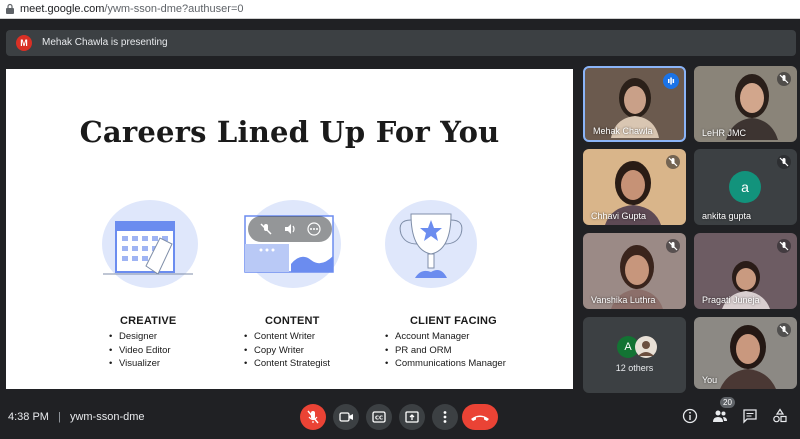  What do you see at coordinates (727, 402) in the screenshot?
I see `participant-count-badge: 20` at bounding box center [727, 402].